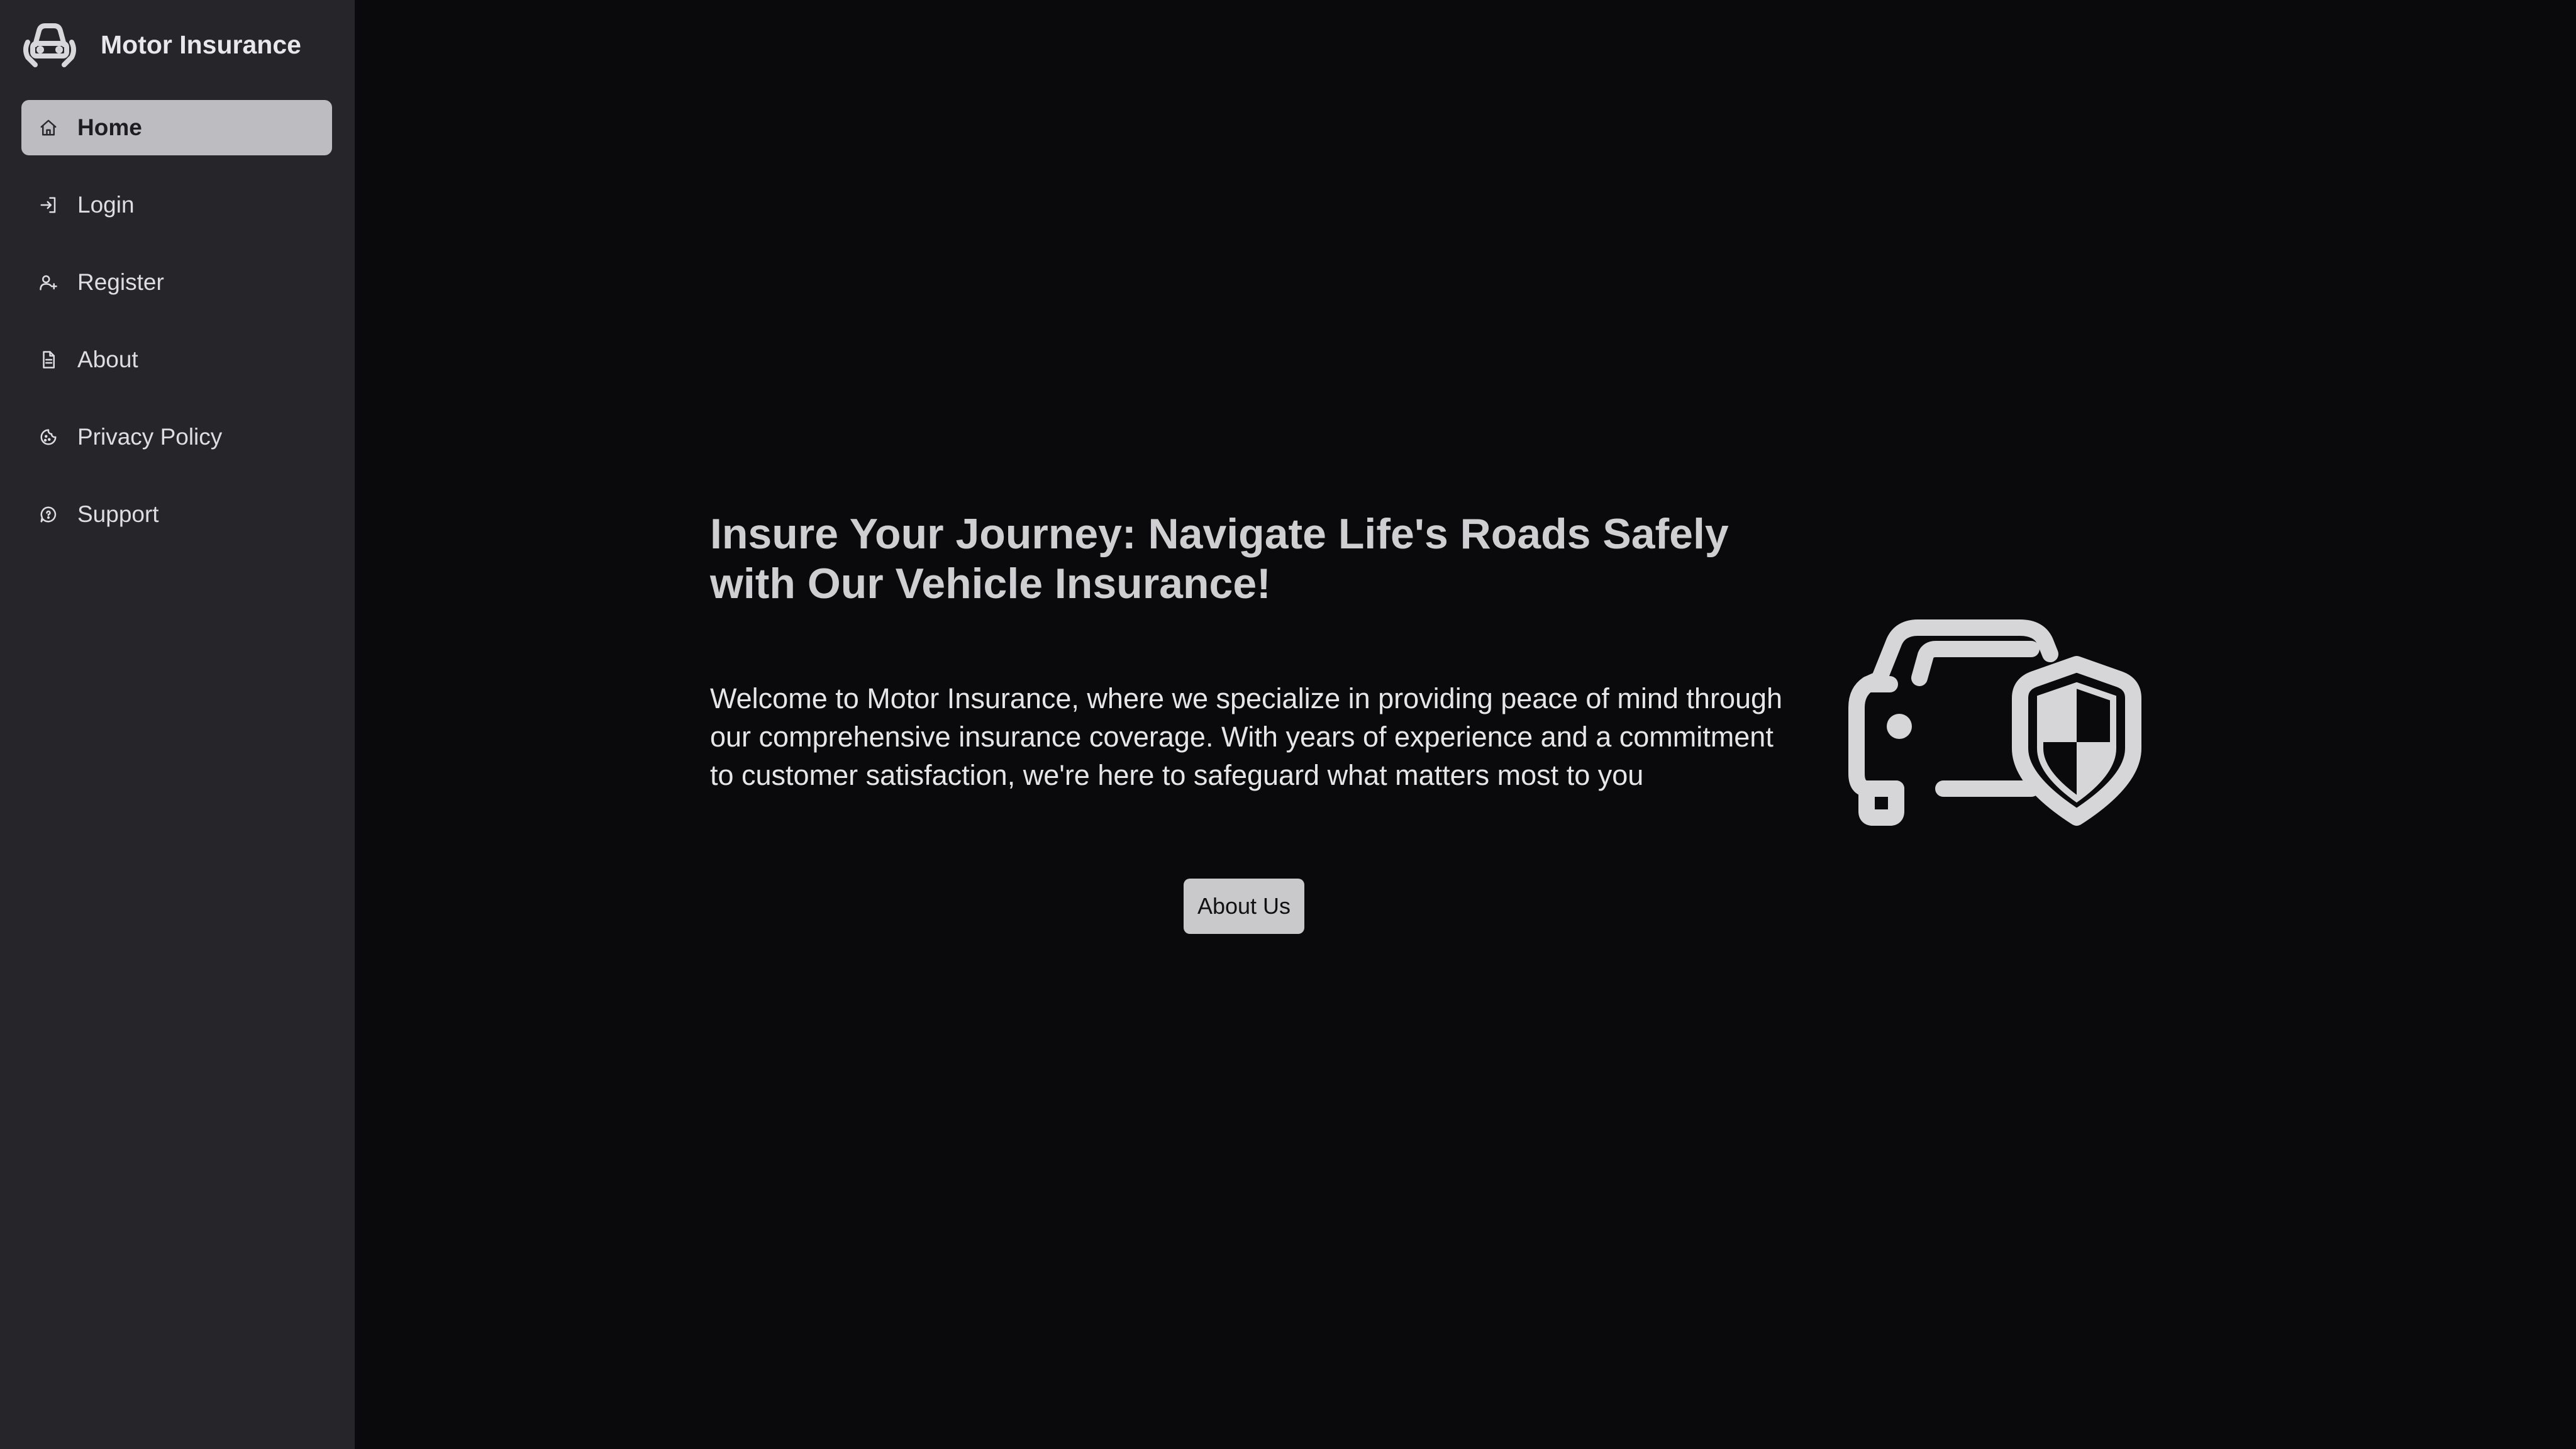 The width and height of the screenshot is (2576, 1449). I want to click on sidebar-item-privacy-policy: Privacy Policy, so click(176, 437).